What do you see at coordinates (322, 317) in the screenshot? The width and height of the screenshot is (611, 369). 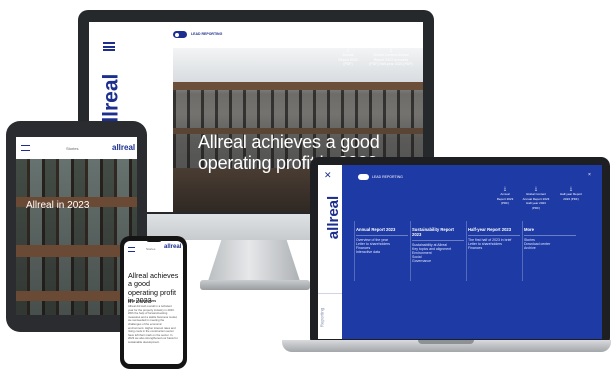 I see `reporting-side-label: Reporting` at bounding box center [322, 317].